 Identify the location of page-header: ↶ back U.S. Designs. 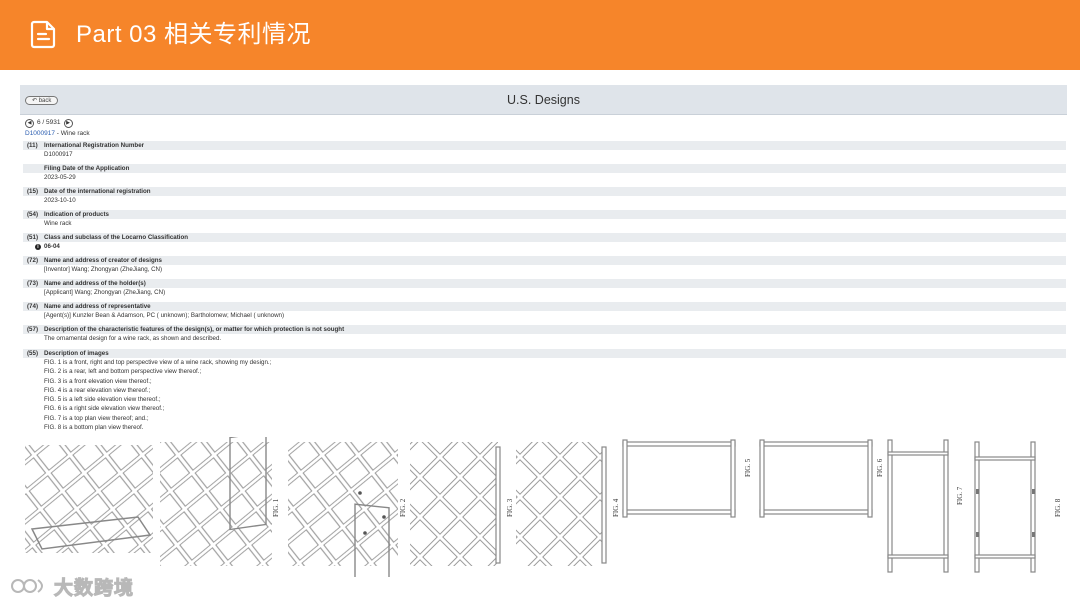
(543, 100).